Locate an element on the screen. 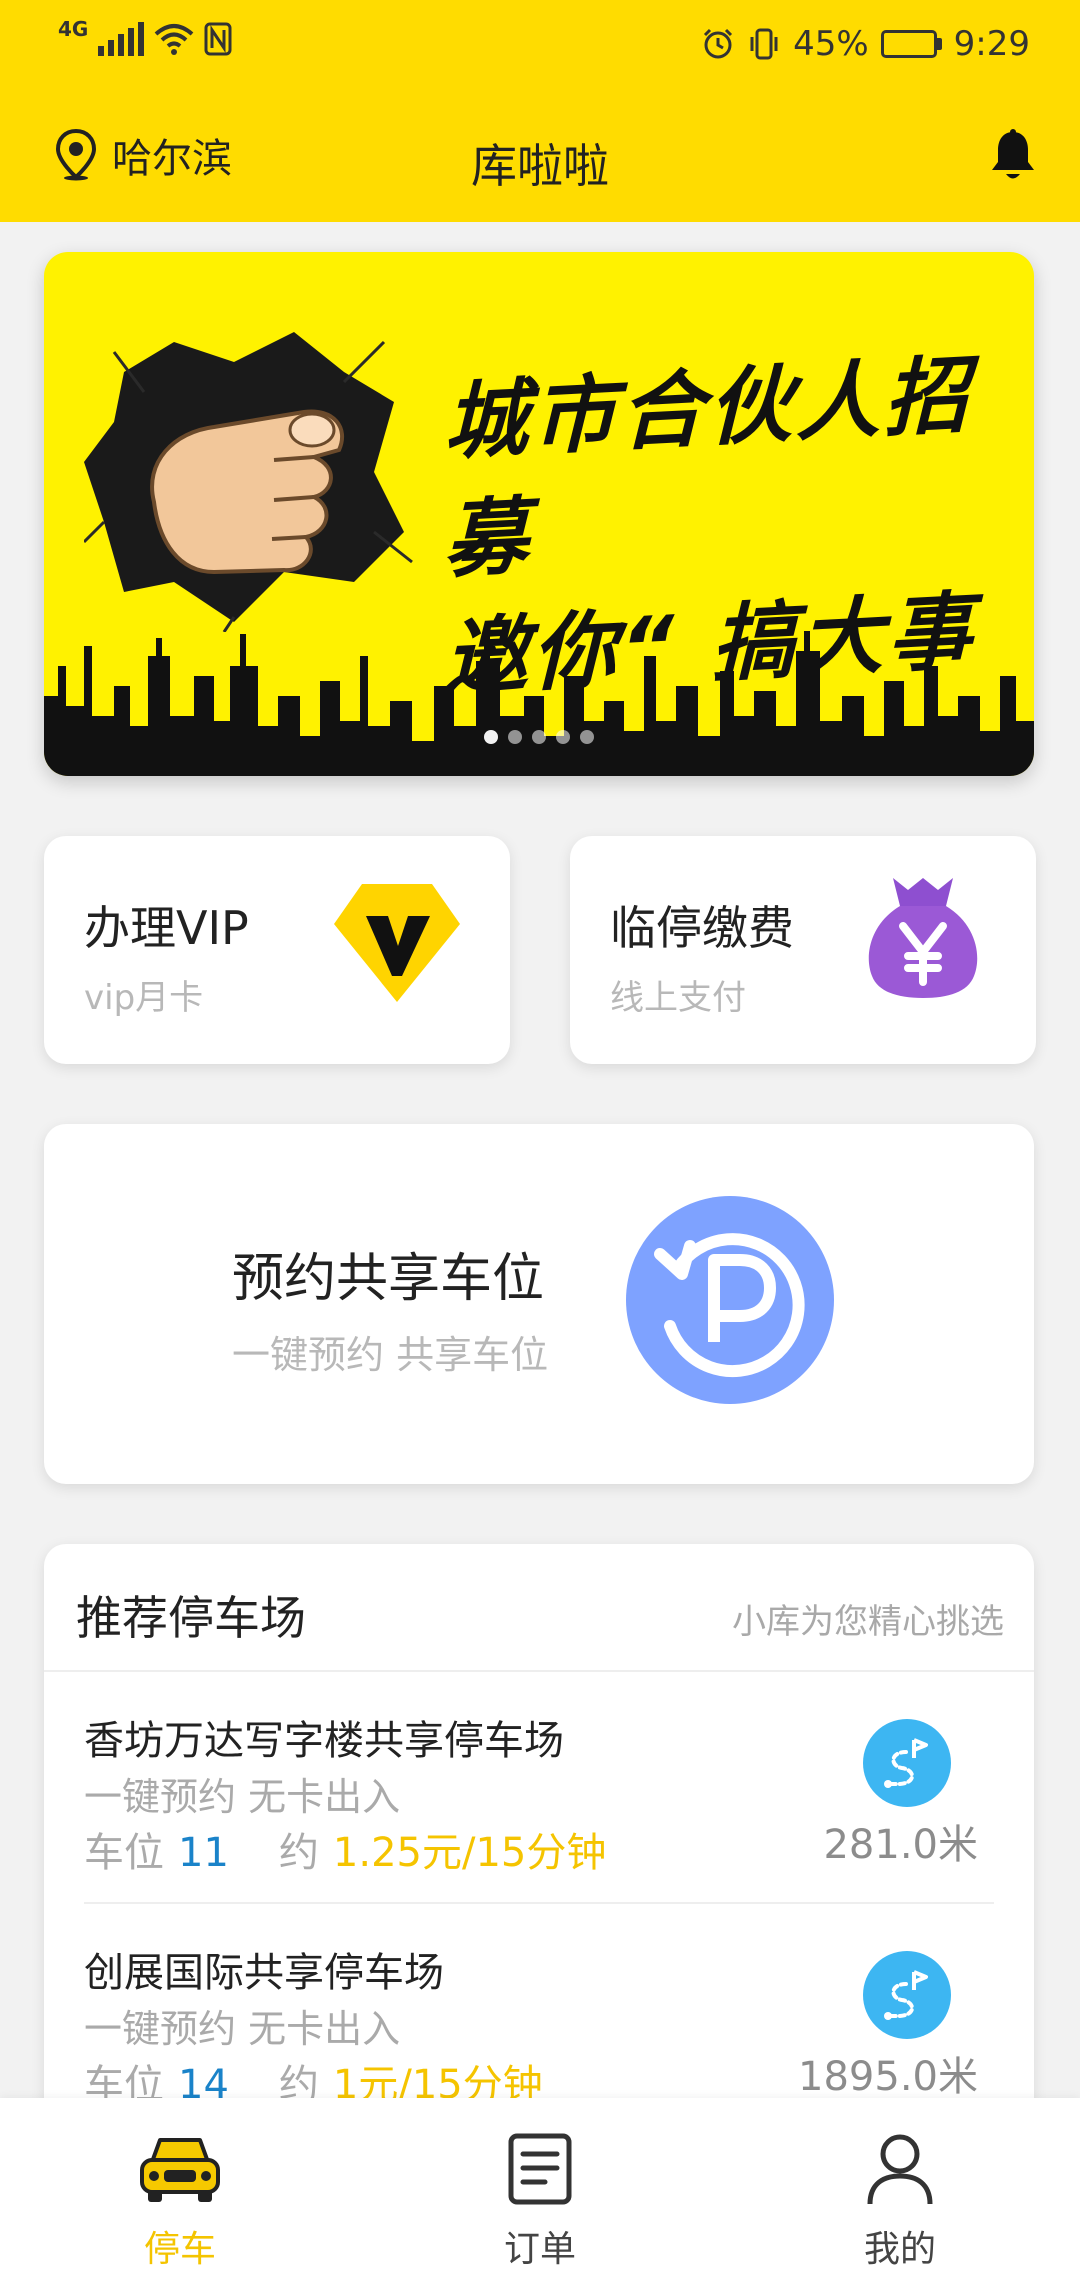  reserve-subtitle: 一键预约 共享车位 is located at coordinates (390, 1355).